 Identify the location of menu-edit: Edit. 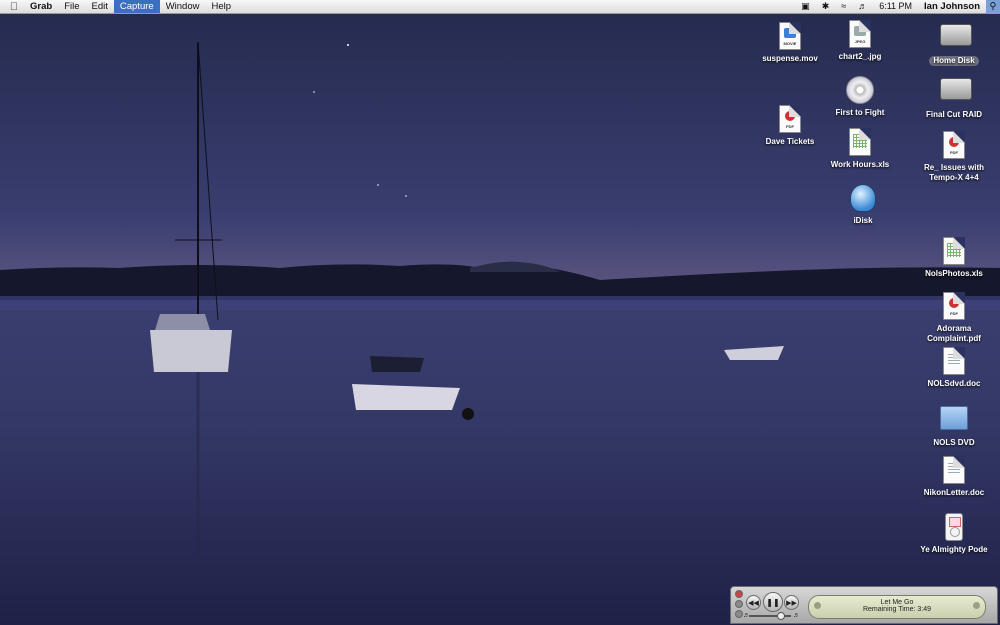
(100, 6).